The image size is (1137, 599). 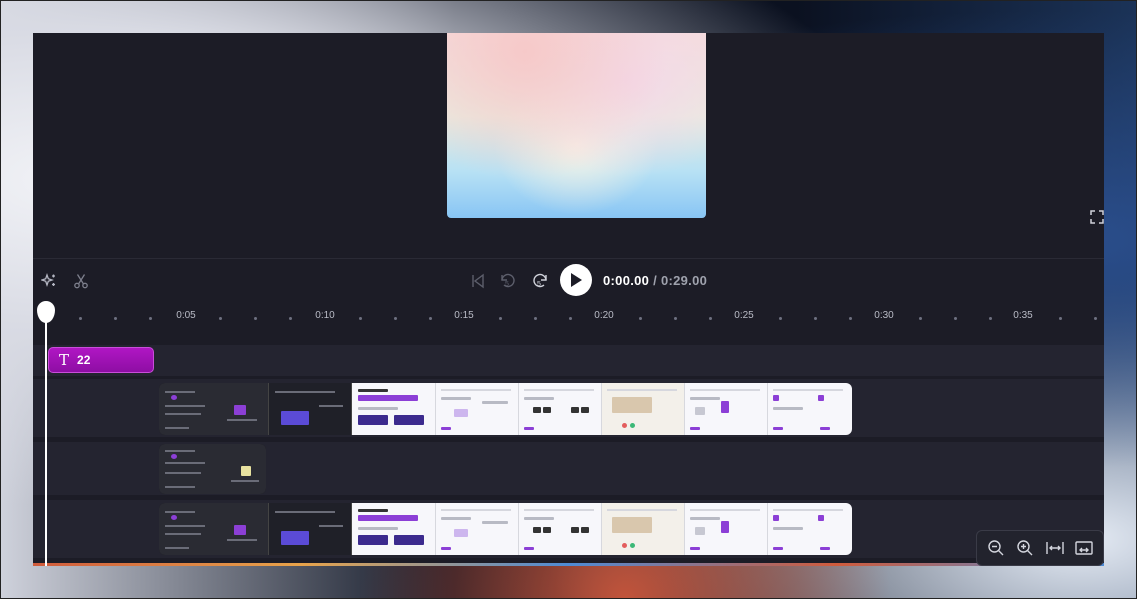 What do you see at coordinates (507, 284) in the screenshot?
I see `rewind-seconds-label: 5` at bounding box center [507, 284].